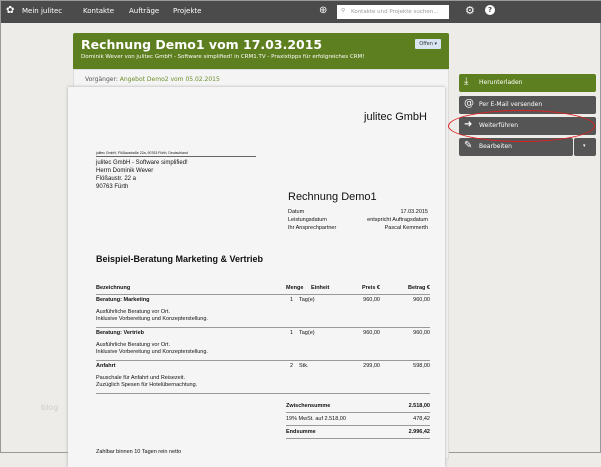 The image size is (601, 467). I want to click on predecessor-link: Angebot Demo2 vom 05.02.2015, so click(170, 79).